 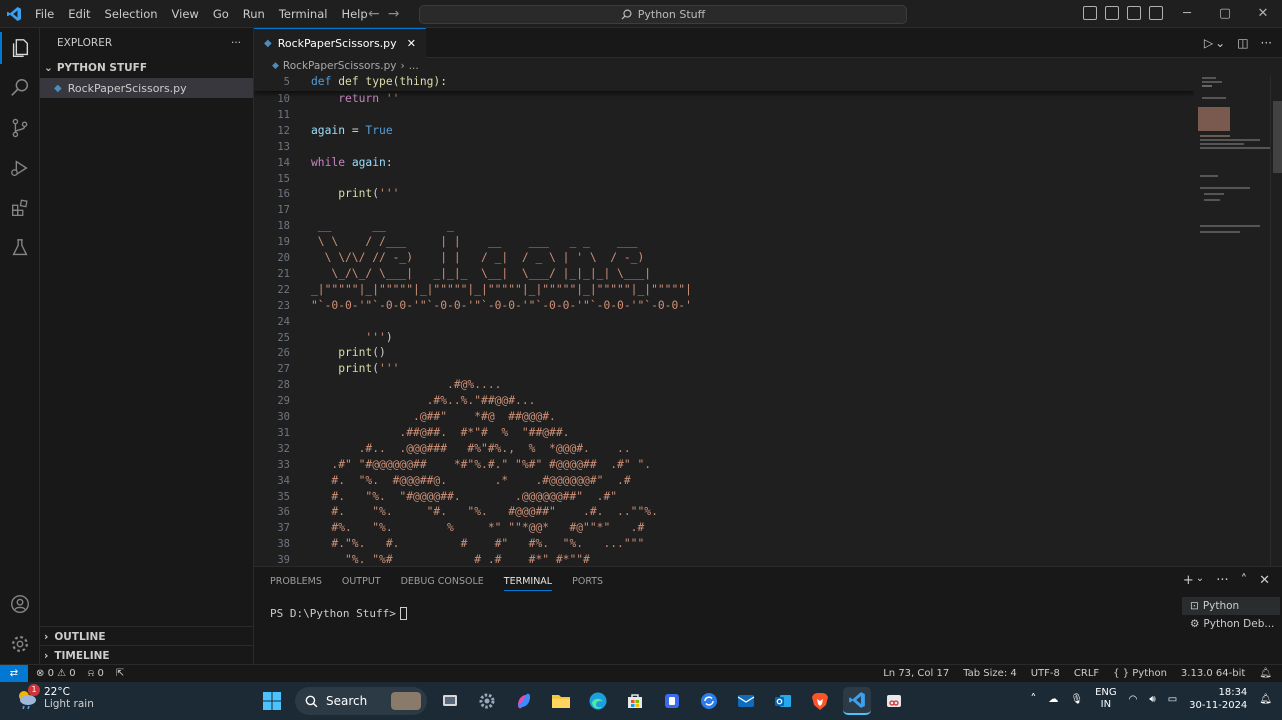 What do you see at coordinates (340, 66) in the screenshot?
I see `breadcrumb-file: RockPaperScissors.py` at bounding box center [340, 66].